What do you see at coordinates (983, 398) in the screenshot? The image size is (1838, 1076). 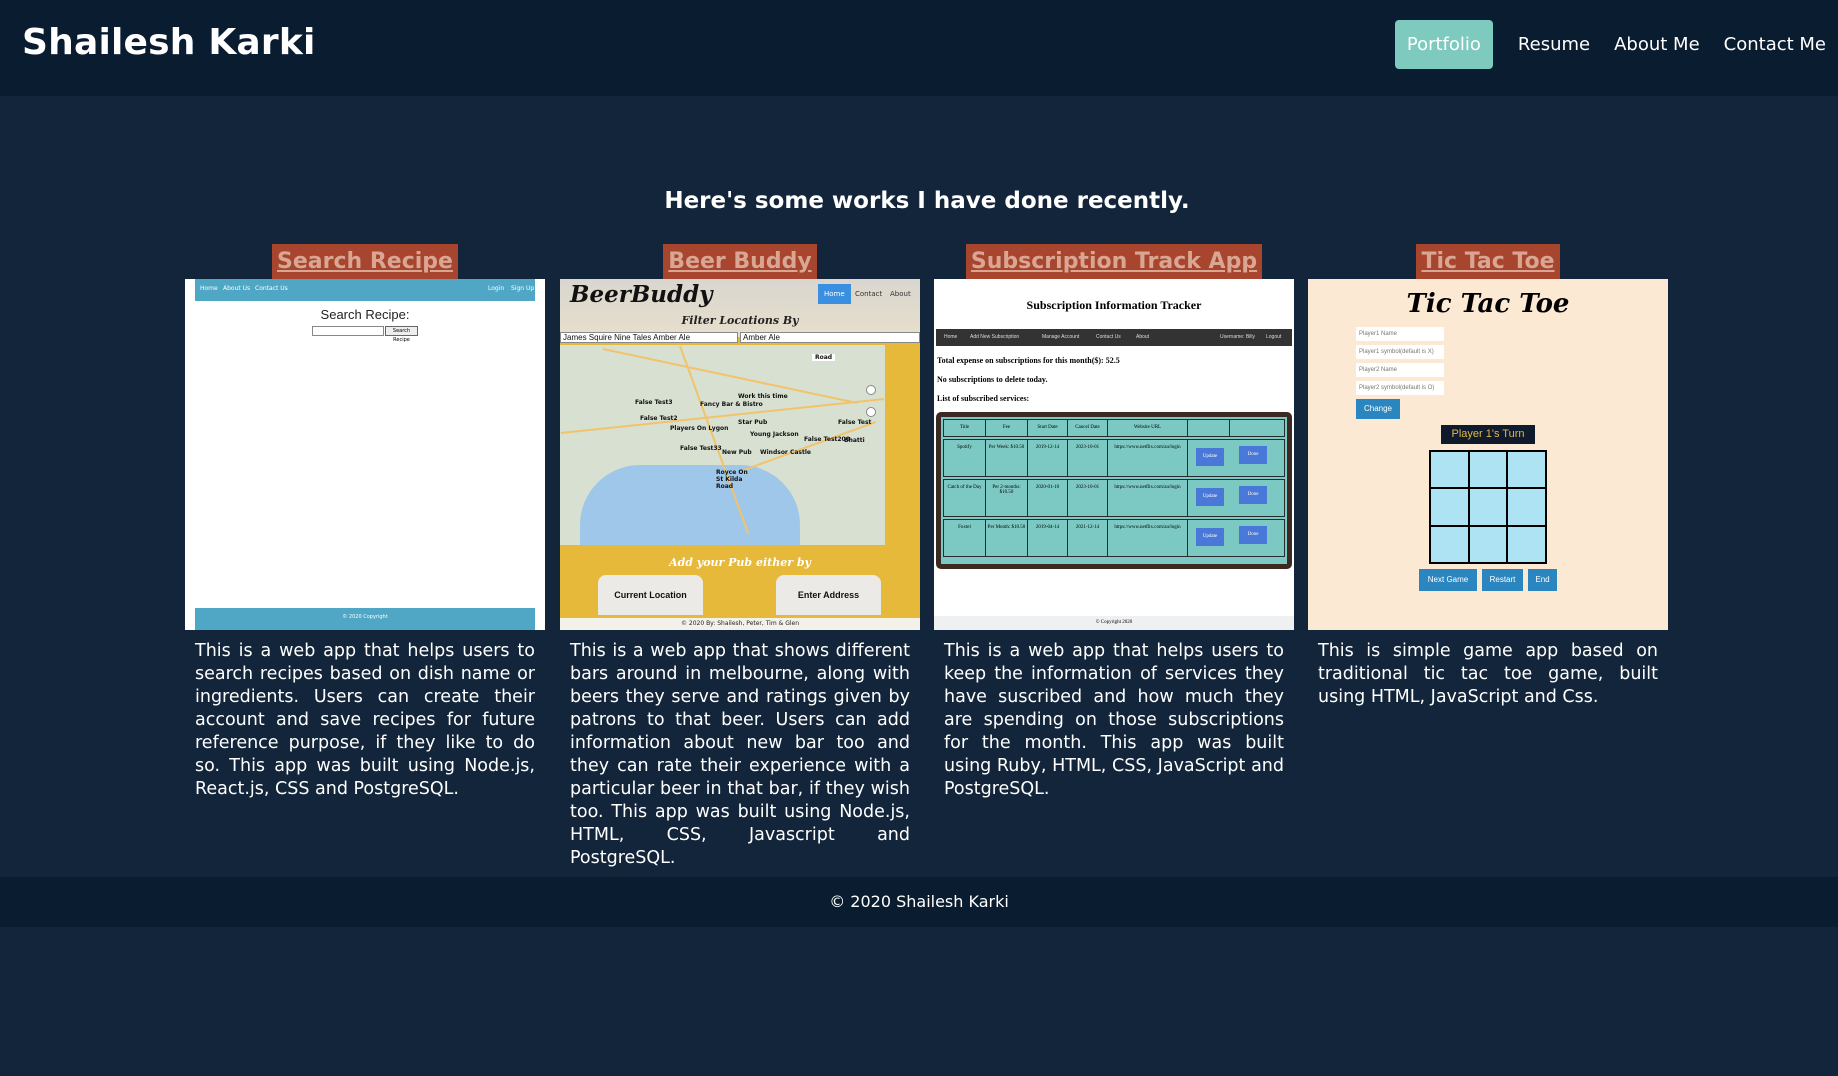 I see `preview-list-heading: List of subscribed services:` at bounding box center [983, 398].